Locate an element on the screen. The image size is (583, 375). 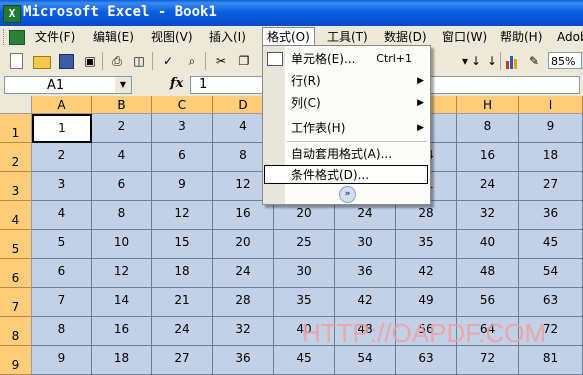
sort-ascending-icon: ↓ is located at coordinates (476, 61).